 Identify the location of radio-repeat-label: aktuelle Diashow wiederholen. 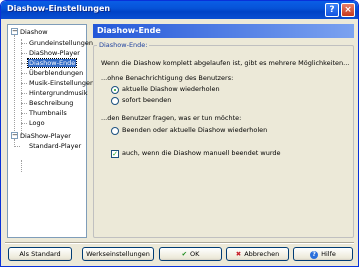
(171, 89).